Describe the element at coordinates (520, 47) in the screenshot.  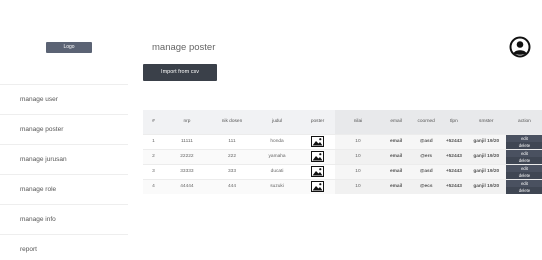
I see `user-circle-icon` at that location.